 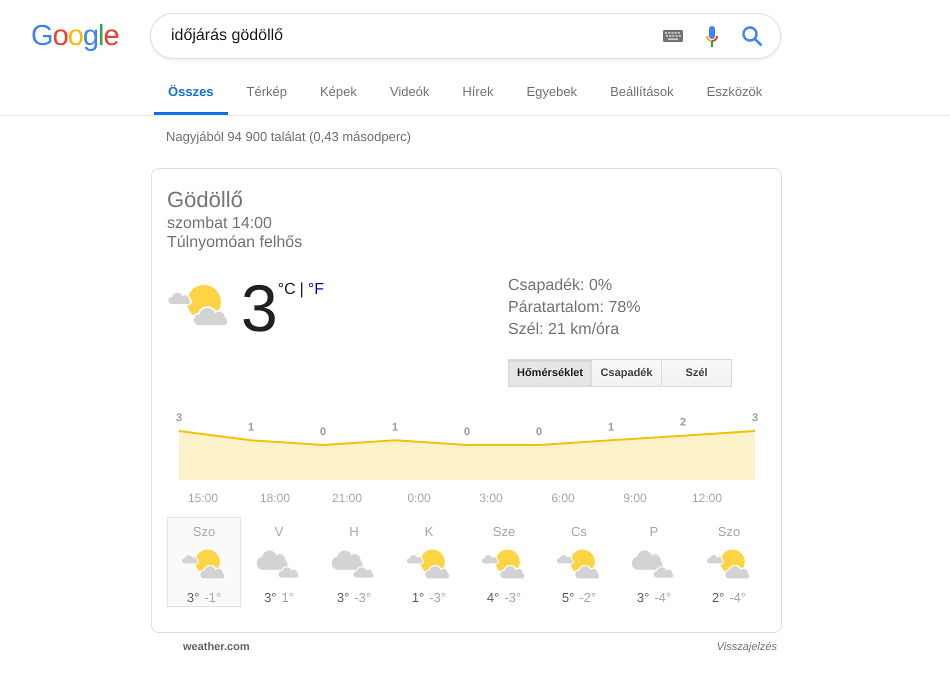 What do you see at coordinates (493, 598) in the screenshot?
I see `high-temperature: 4°` at bounding box center [493, 598].